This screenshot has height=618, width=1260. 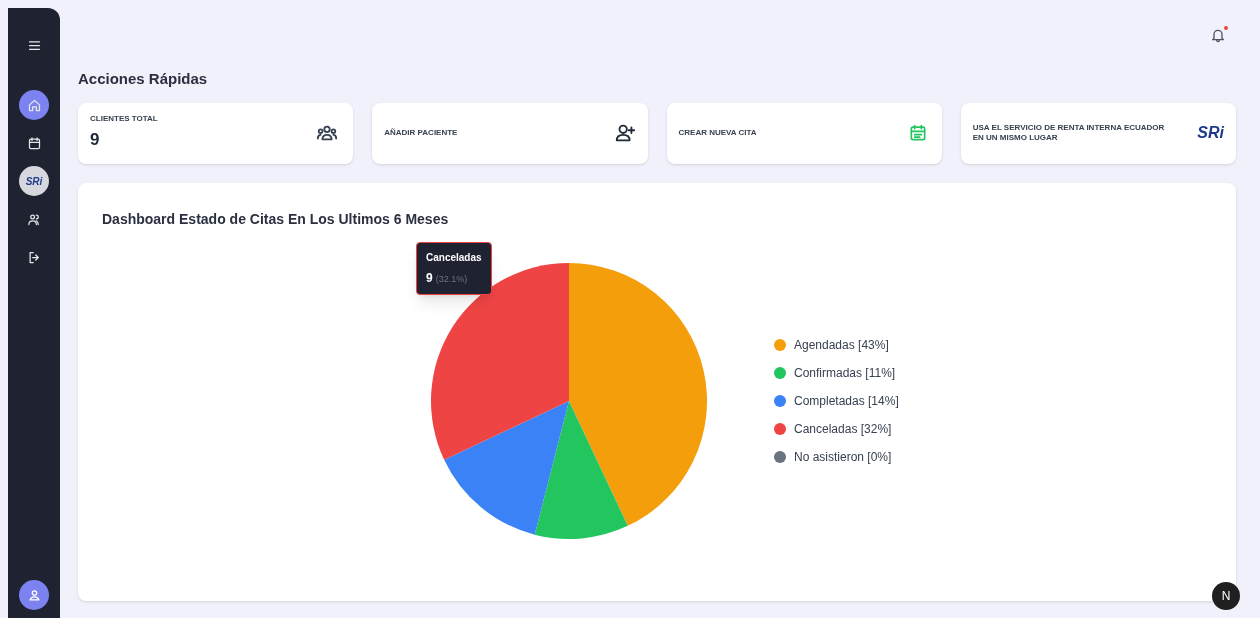 I want to click on avatar, so click(x=34, y=595).